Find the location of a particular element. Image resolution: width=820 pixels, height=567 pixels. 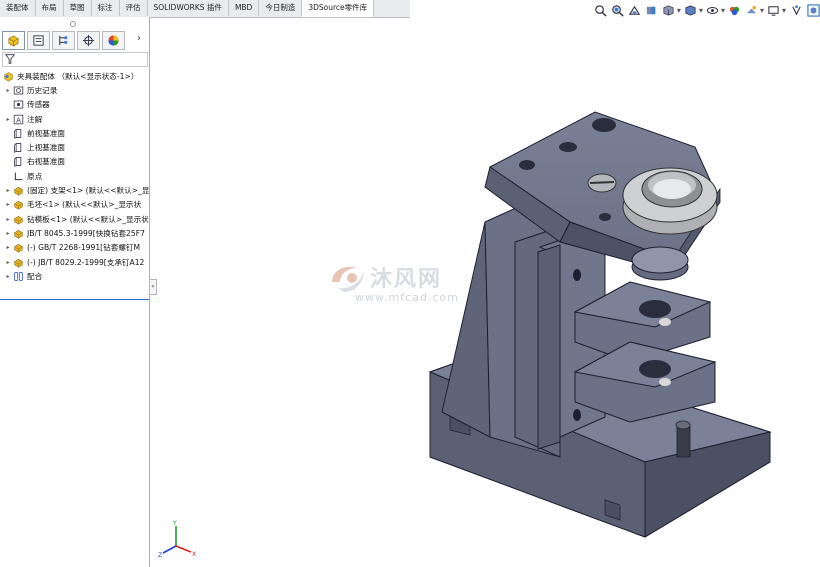

tree-item-label: JB/T 8045.3-1999[快换钻套25F7 is located at coordinates (86, 233).